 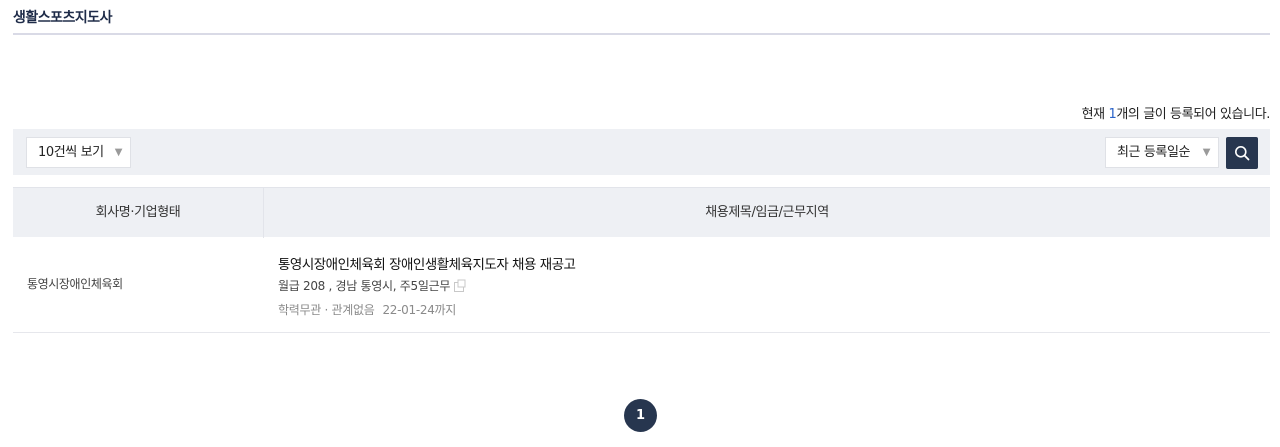 What do you see at coordinates (640, 415) in the screenshot?
I see `page-number-current: 1` at bounding box center [640, 415].